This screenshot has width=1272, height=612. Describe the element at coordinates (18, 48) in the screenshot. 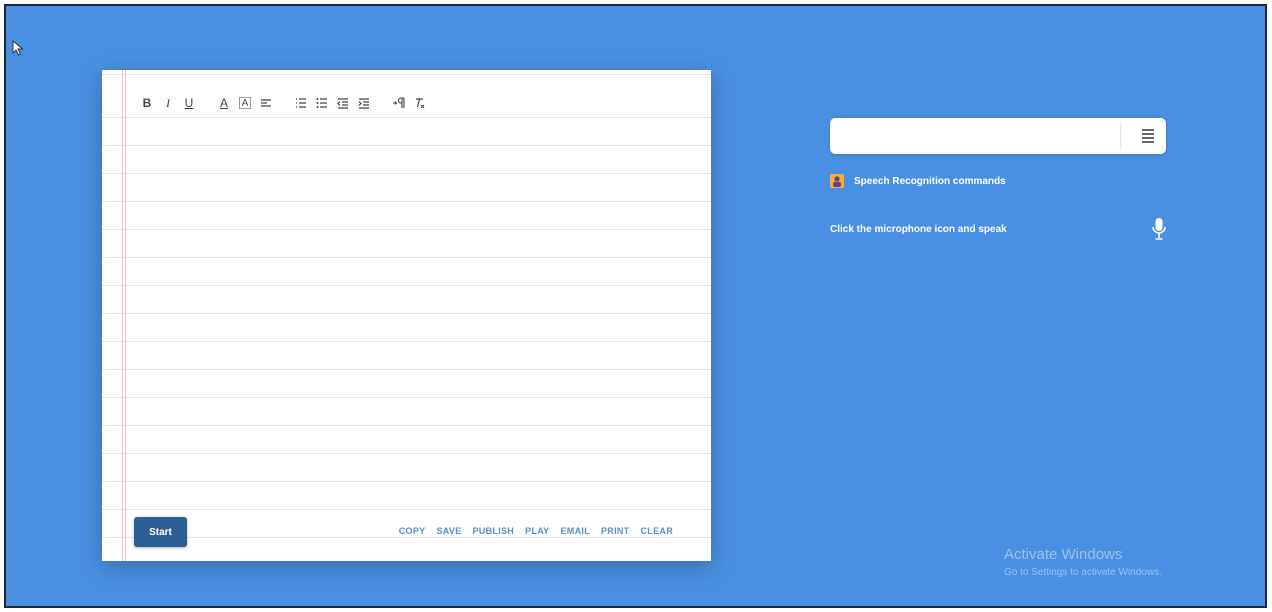

I see `mouse-cursor-icon` at that location.